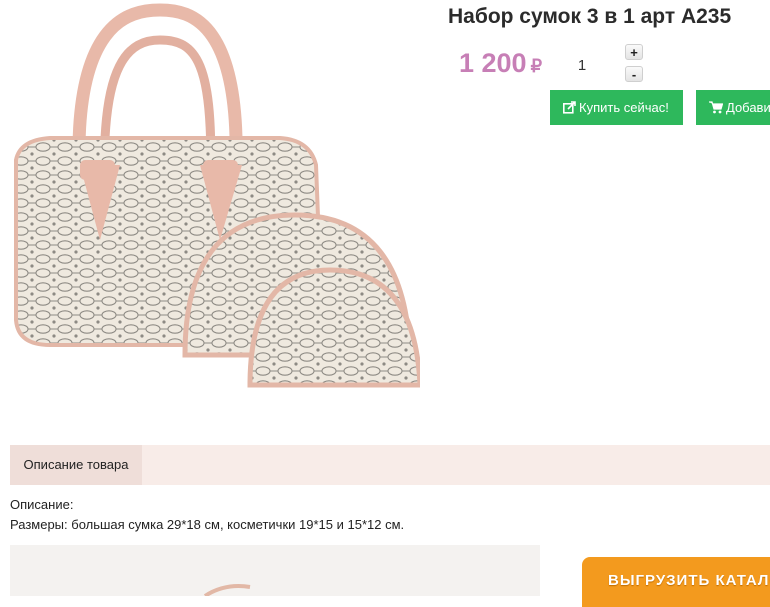 The image size is (770, 607). What do you see at coordinates (493, 63) in the screenshot?
I see `price-value: 1 200` at bounding box center [493, 63].